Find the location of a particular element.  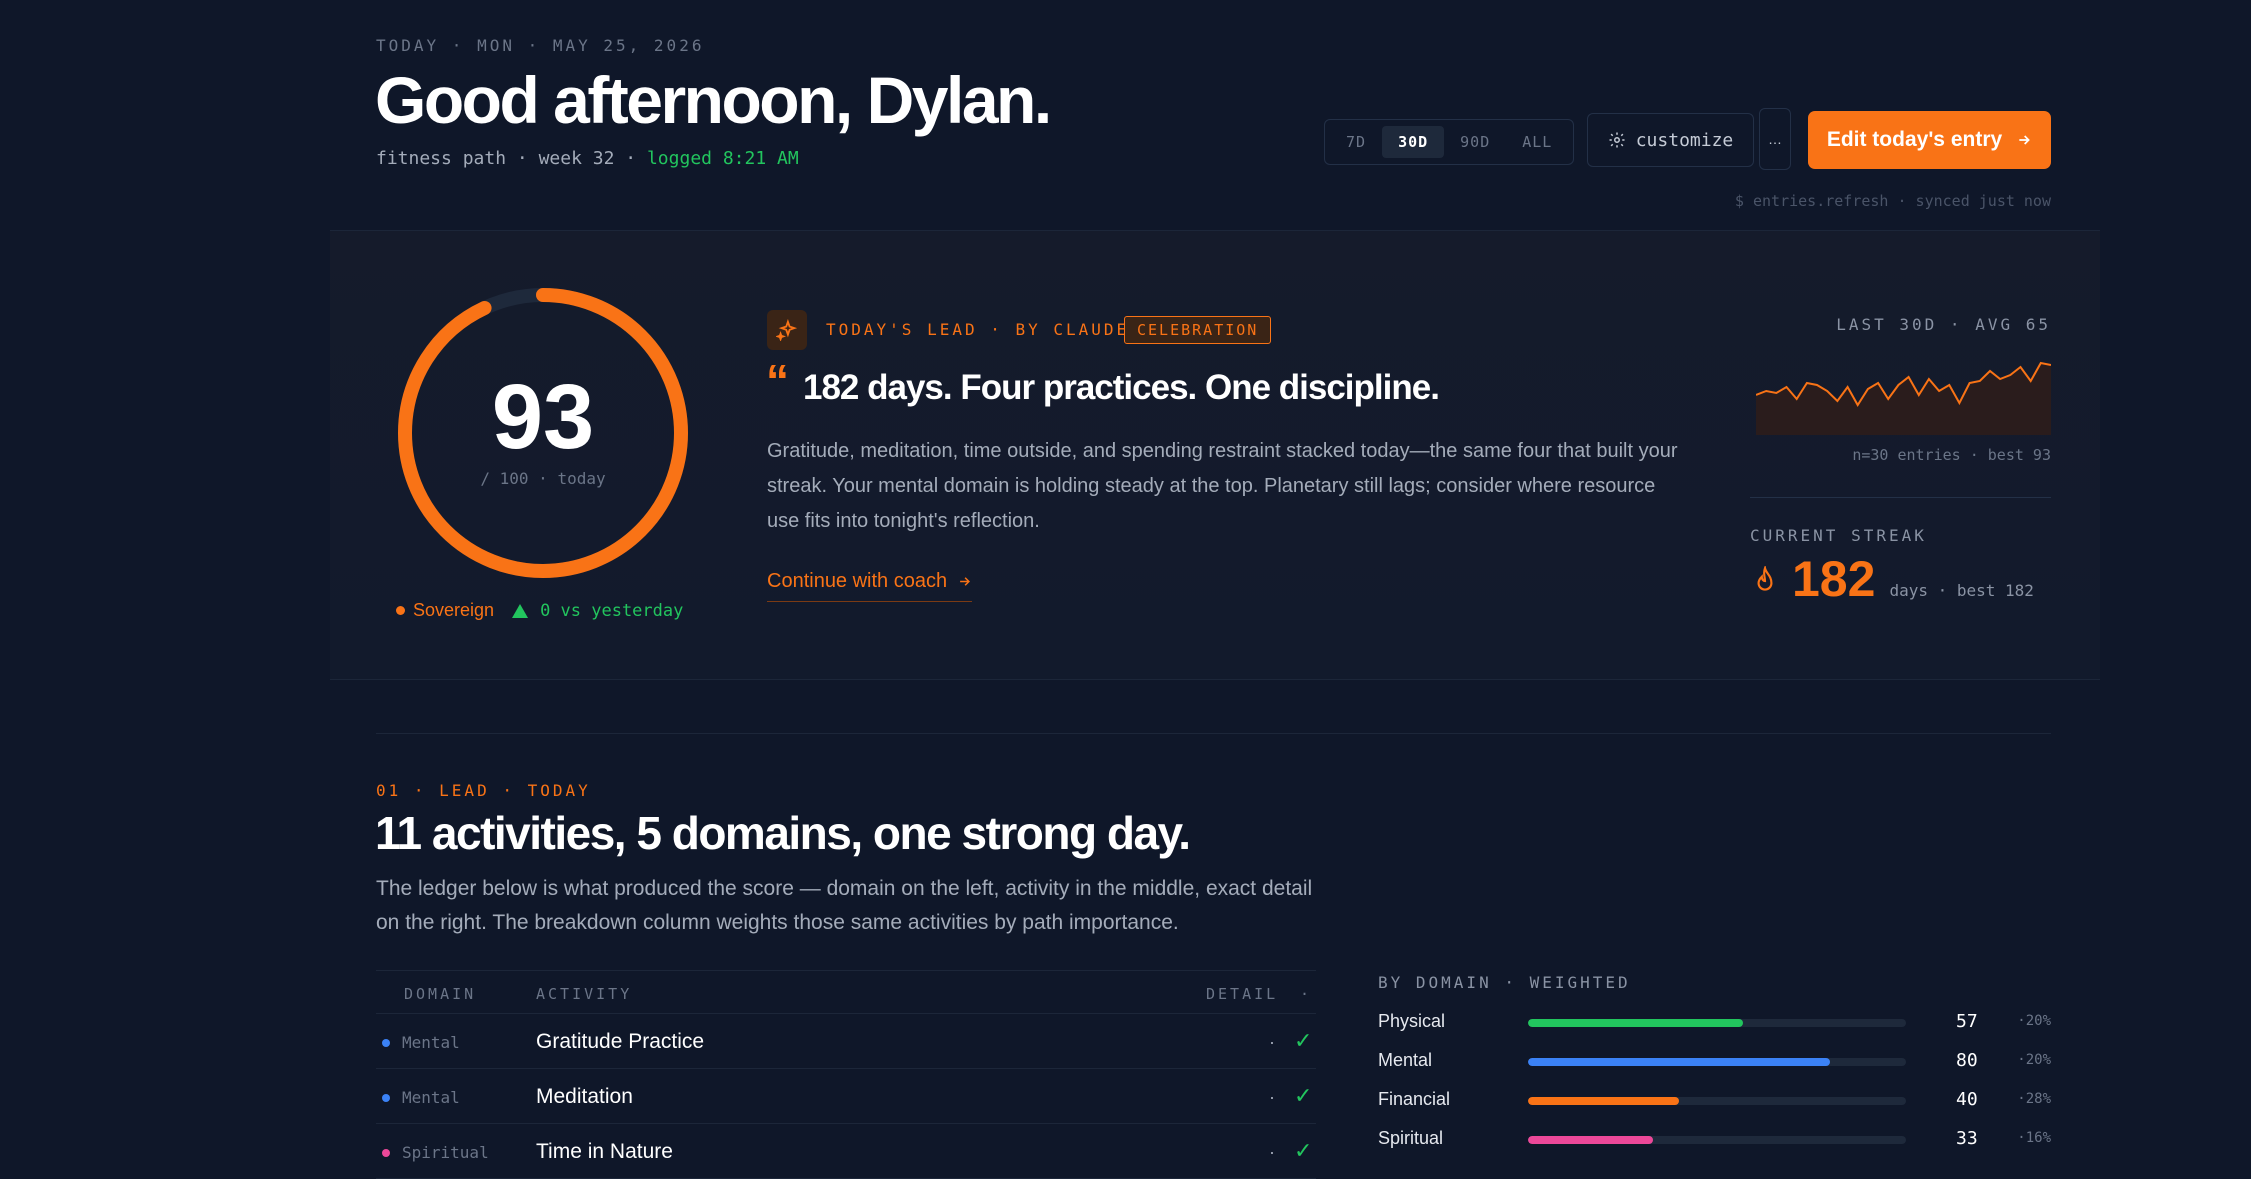

lead-kicker: TODAY'S LEAD · BY CLAUDE is located at coordinates (978, 329).